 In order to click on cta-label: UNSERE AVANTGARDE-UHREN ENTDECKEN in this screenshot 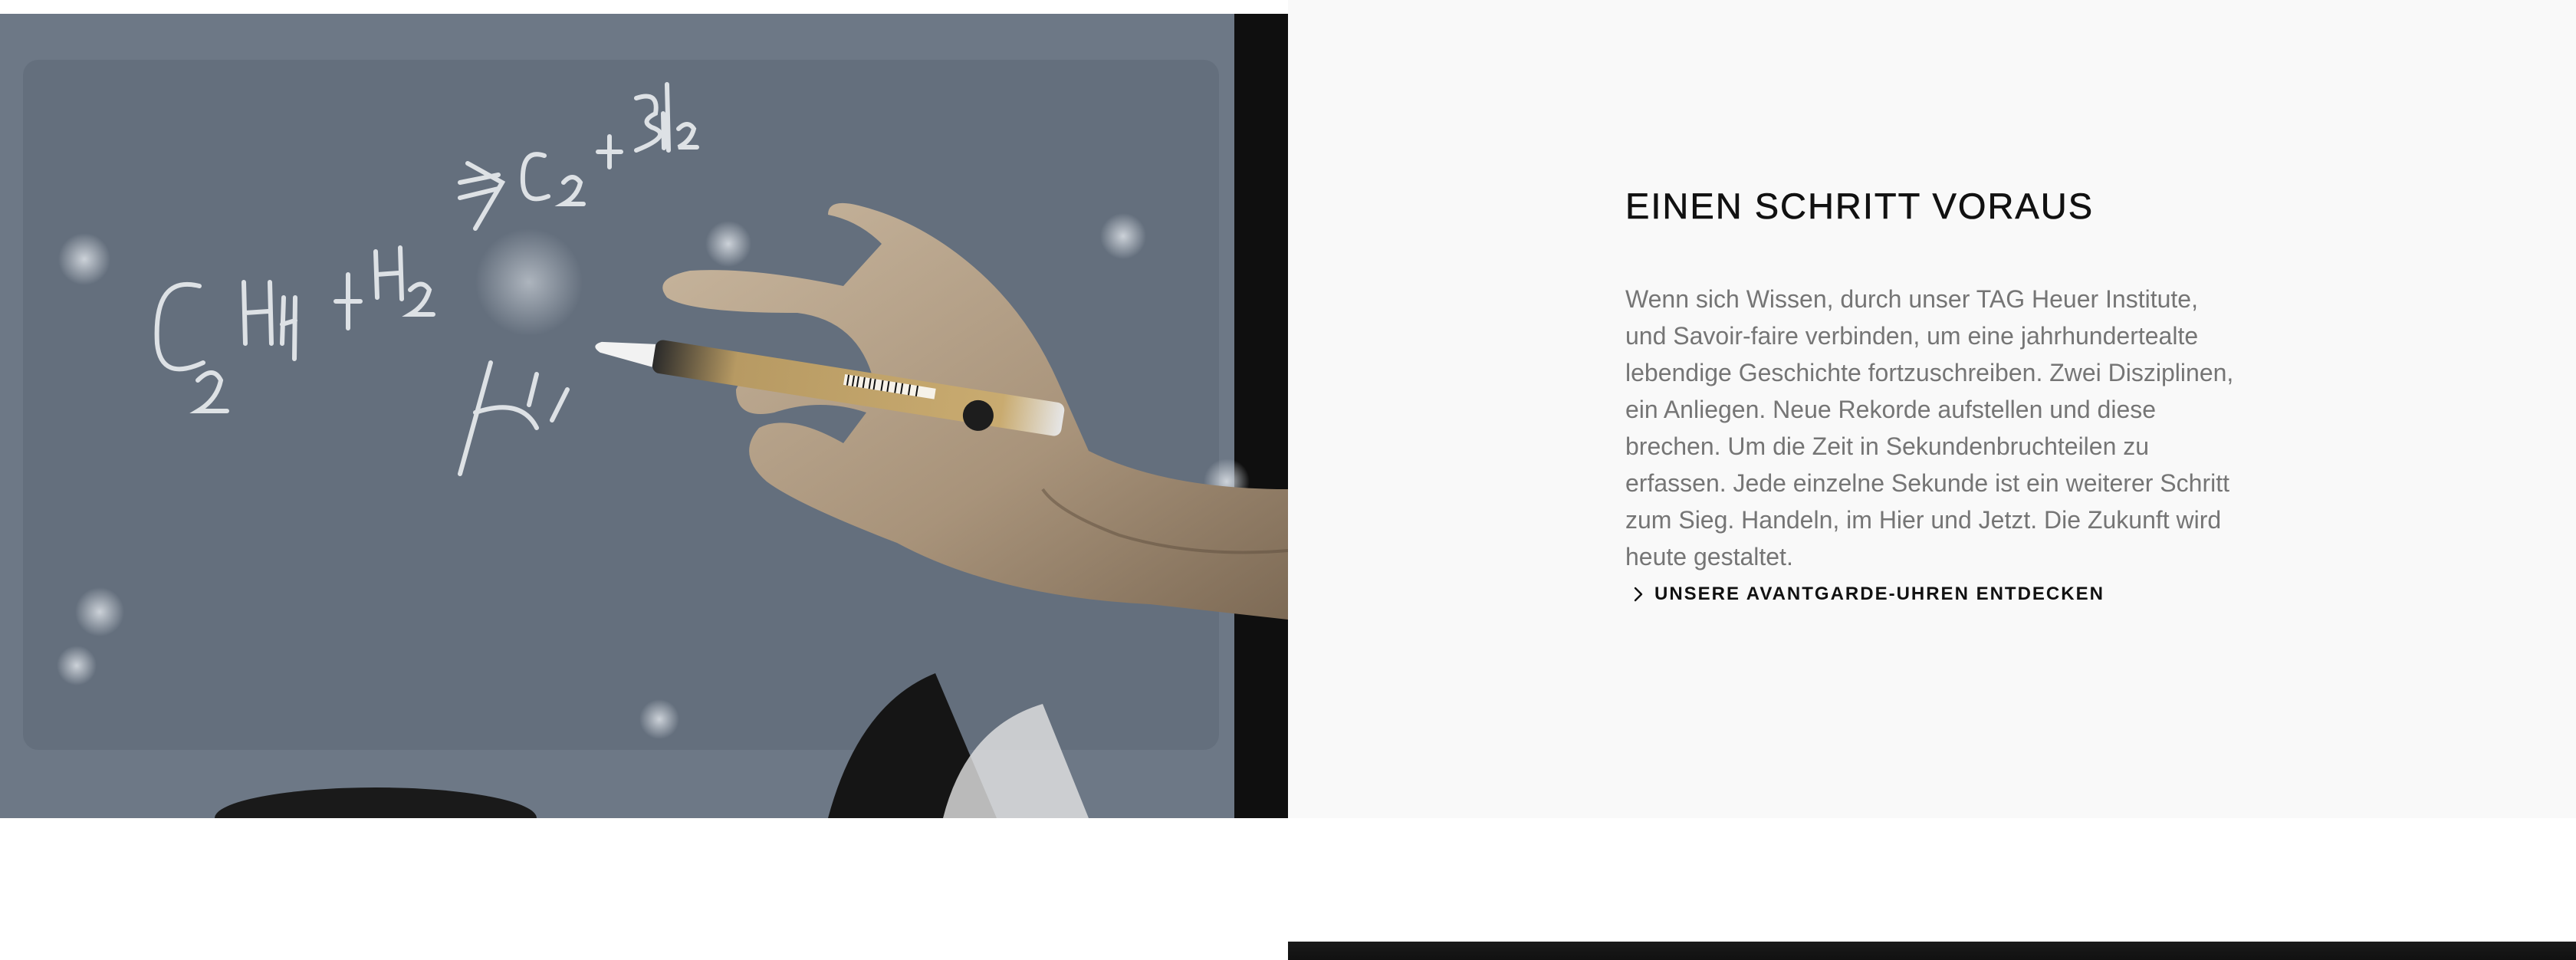, I will do `click(1879, 594)`.